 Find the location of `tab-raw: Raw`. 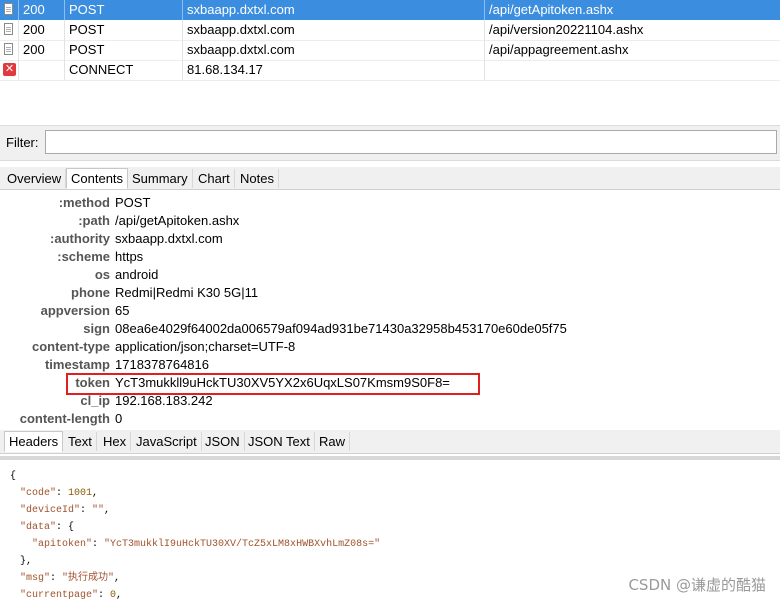

tab-raw: Raw is located at coordinates (333, 441).